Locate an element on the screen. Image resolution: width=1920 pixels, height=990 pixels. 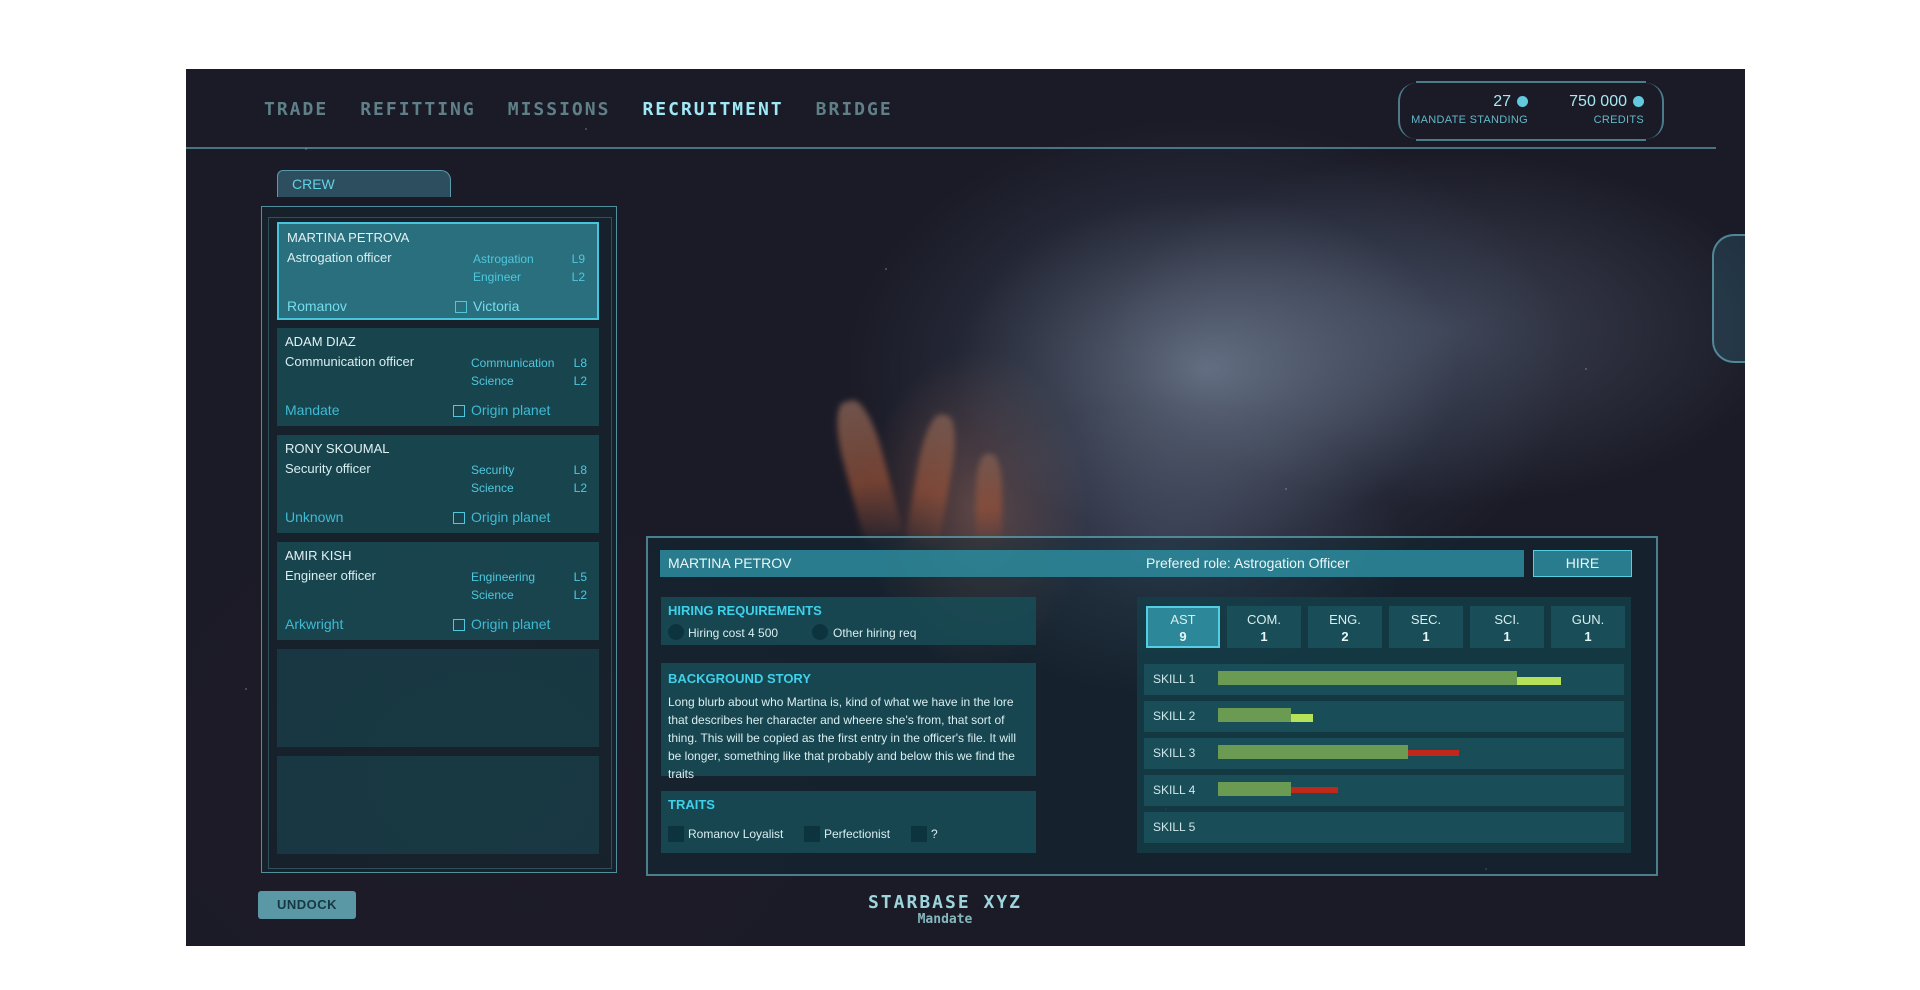
tab-trade: TRADE is located at coordinates (296, 109).